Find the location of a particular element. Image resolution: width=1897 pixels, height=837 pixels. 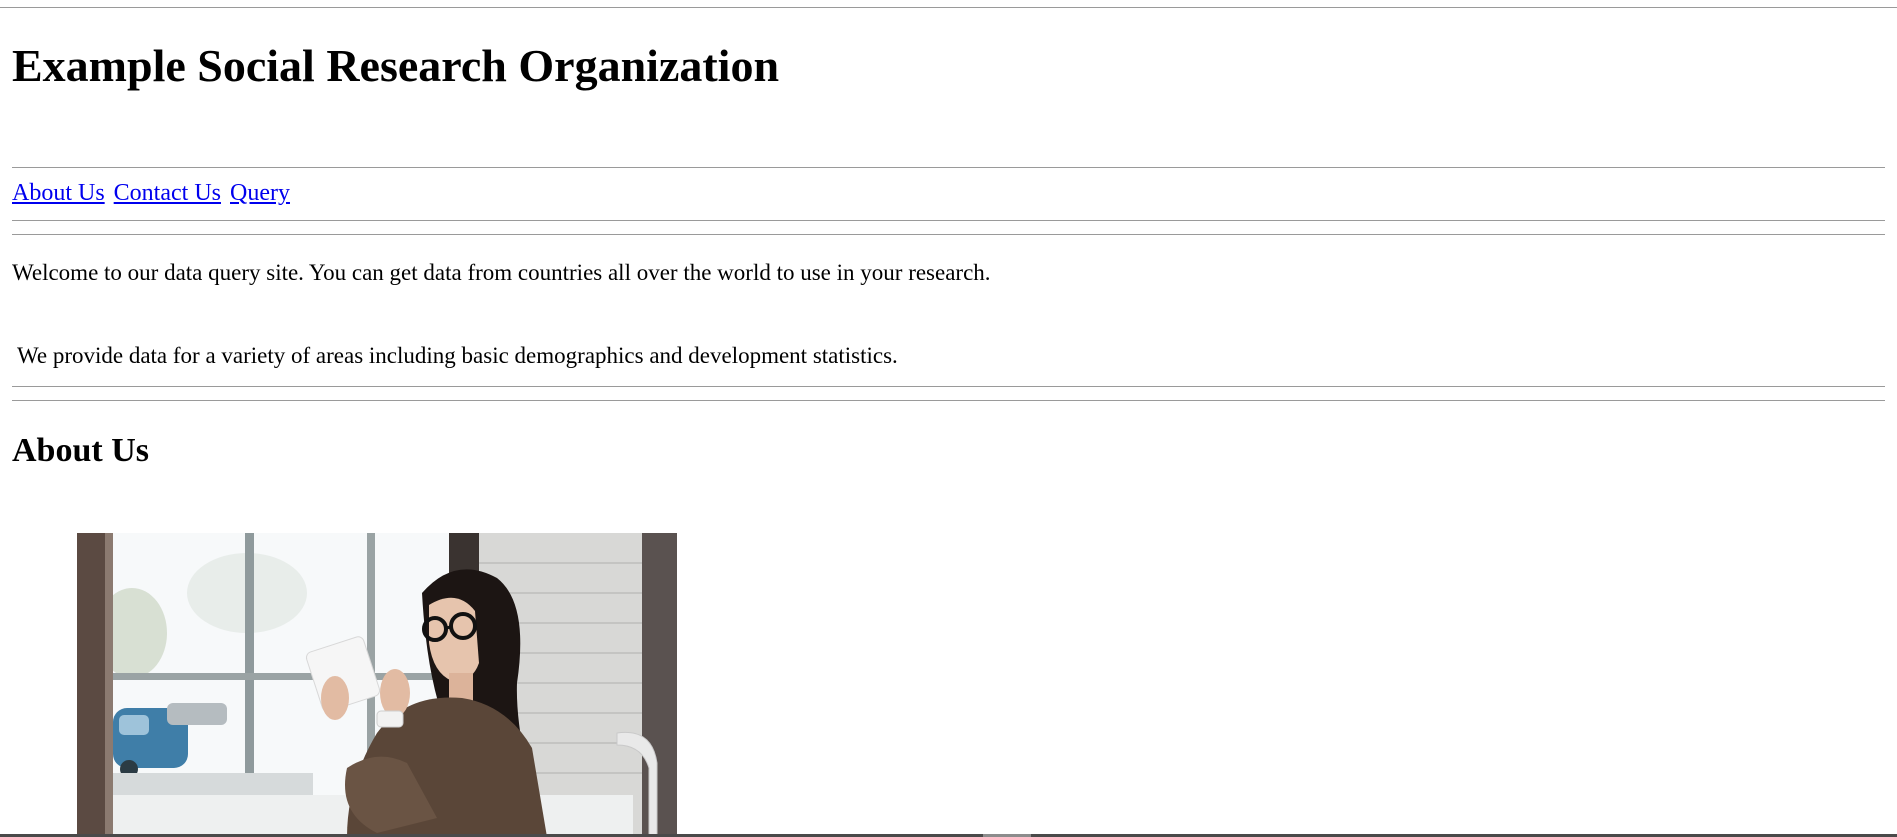

nav-divider-bottom is located at coordinates (948, 220).